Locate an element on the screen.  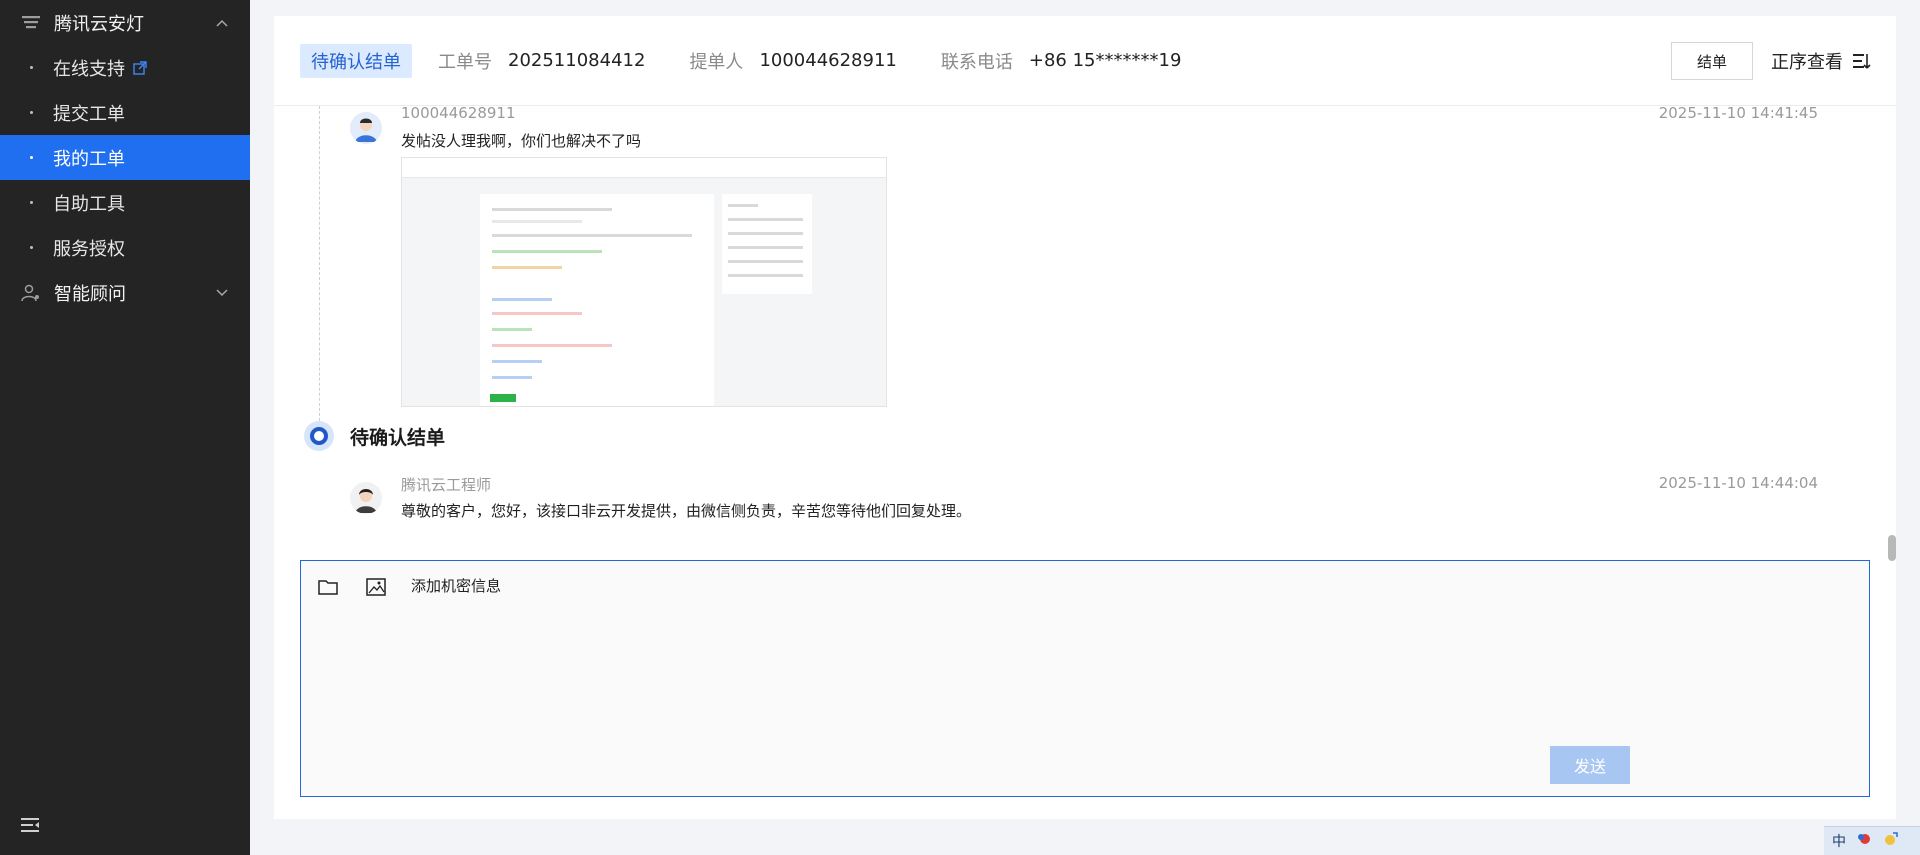
sidebar-item-label: 提交工单 is located at coordinates (89, 114).